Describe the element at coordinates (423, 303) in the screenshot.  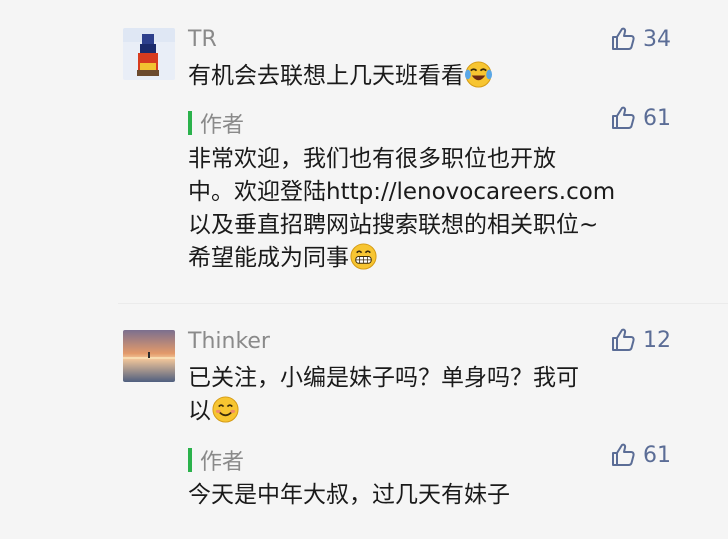
I see `comment-divider` at that location.